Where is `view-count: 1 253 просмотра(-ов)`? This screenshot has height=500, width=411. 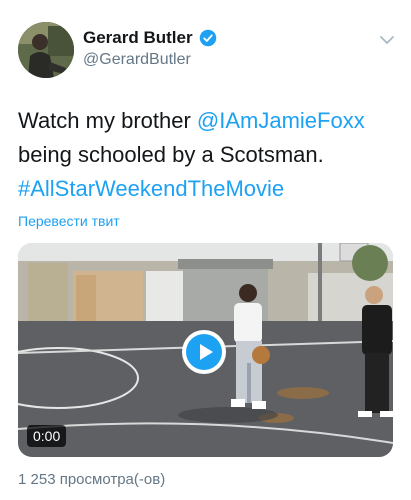
view-count: 1 253 просмотра(-ов) is located at coordinates (92, 479).